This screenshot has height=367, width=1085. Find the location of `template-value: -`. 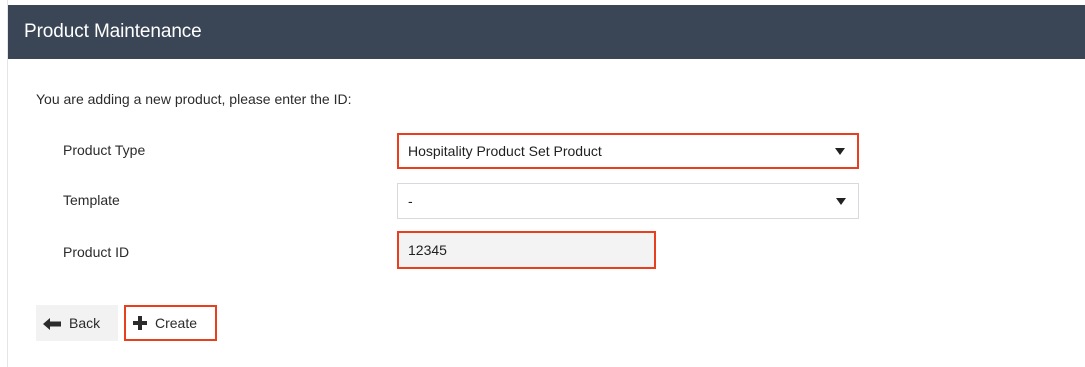

template-value: - is located at coordinates (410, 201).